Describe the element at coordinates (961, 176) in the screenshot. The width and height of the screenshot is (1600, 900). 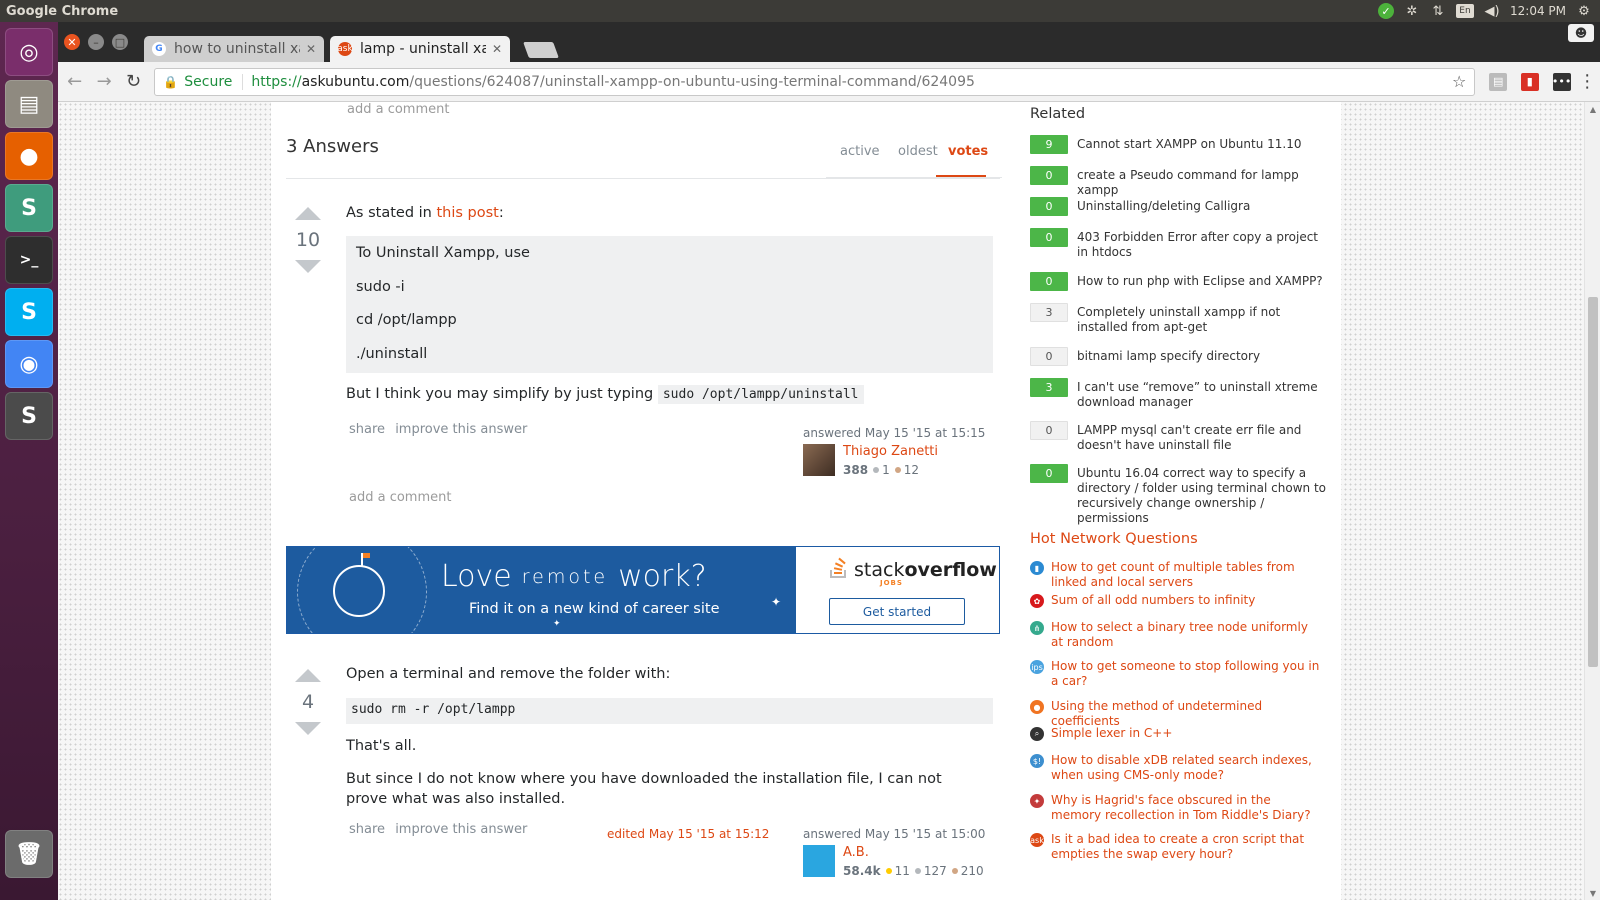
I see `active-tab-underline` at that location.